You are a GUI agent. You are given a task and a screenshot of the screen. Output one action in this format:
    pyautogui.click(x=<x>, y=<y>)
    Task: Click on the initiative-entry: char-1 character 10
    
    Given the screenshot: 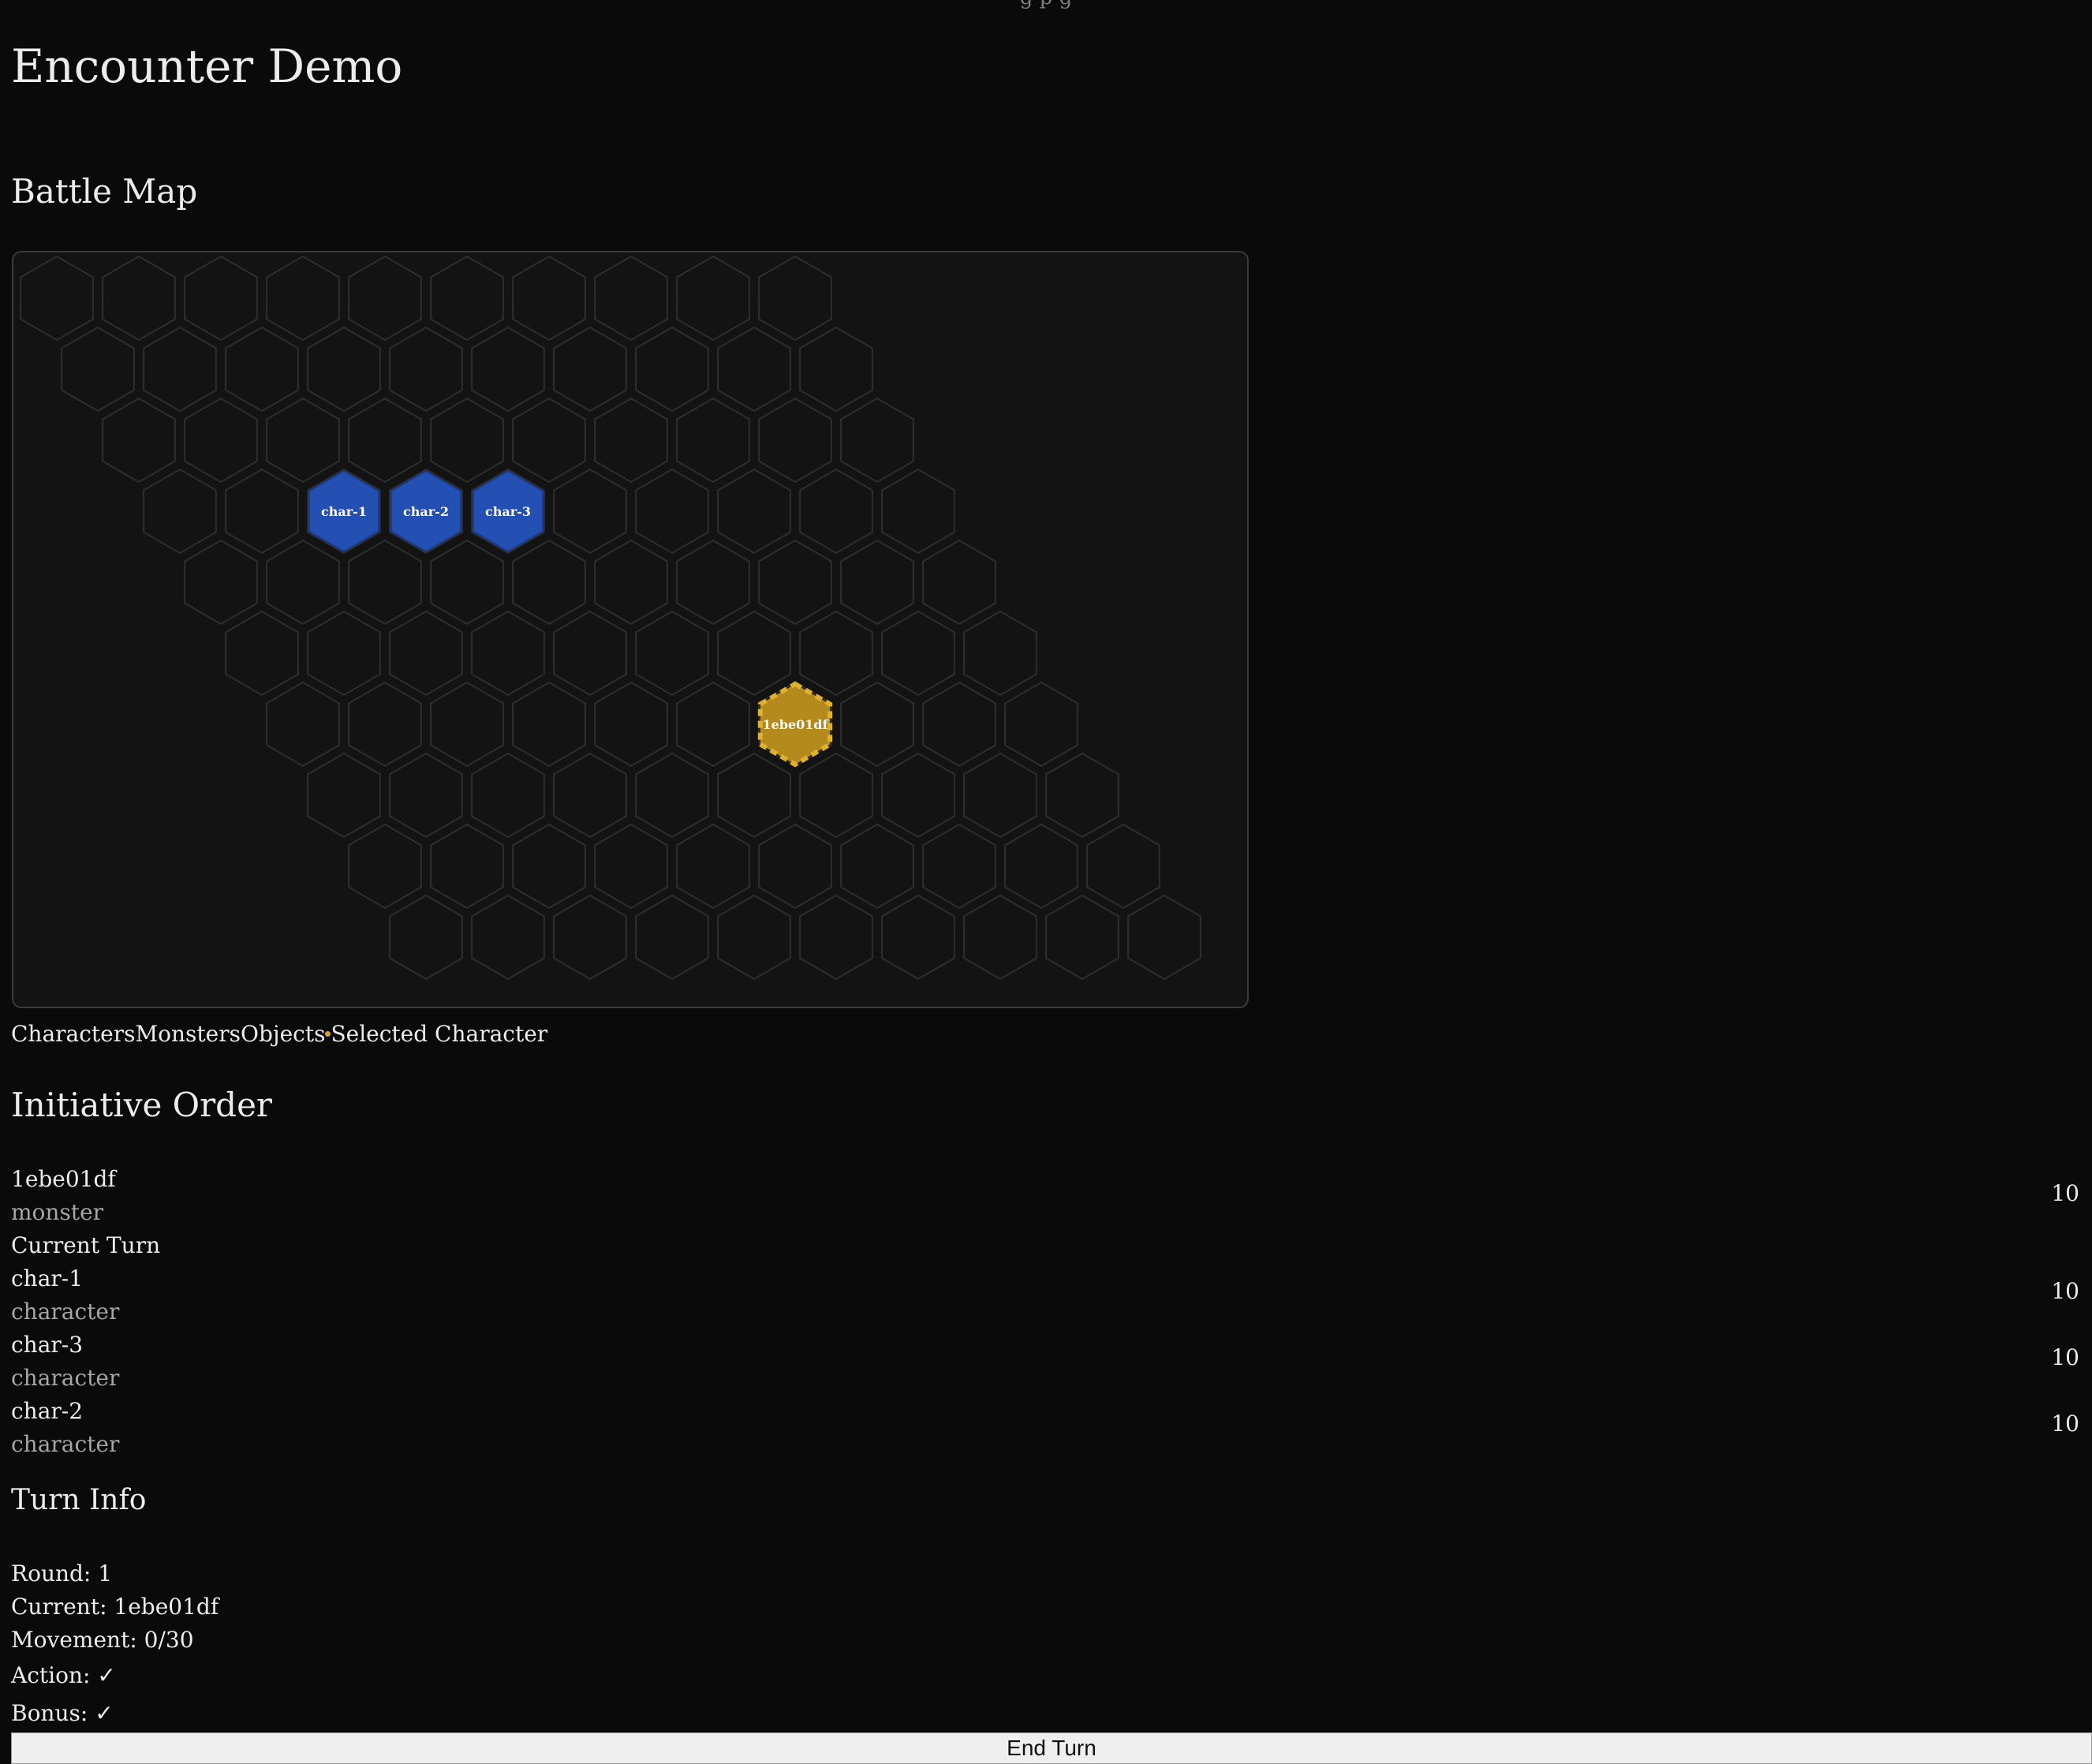 What is the action you would take?
    pyautogui.click(x=1046, y=1295)
    